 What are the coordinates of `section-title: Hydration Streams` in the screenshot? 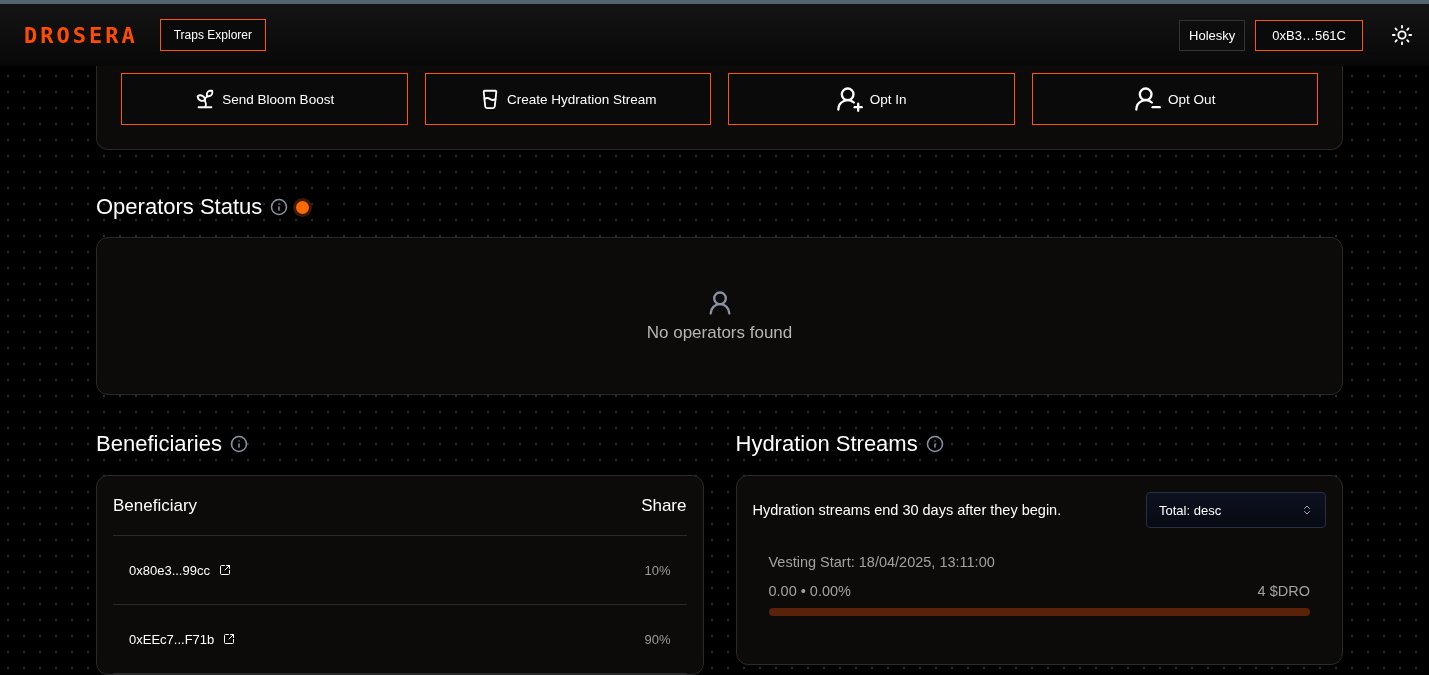 It's located at (826, 444).